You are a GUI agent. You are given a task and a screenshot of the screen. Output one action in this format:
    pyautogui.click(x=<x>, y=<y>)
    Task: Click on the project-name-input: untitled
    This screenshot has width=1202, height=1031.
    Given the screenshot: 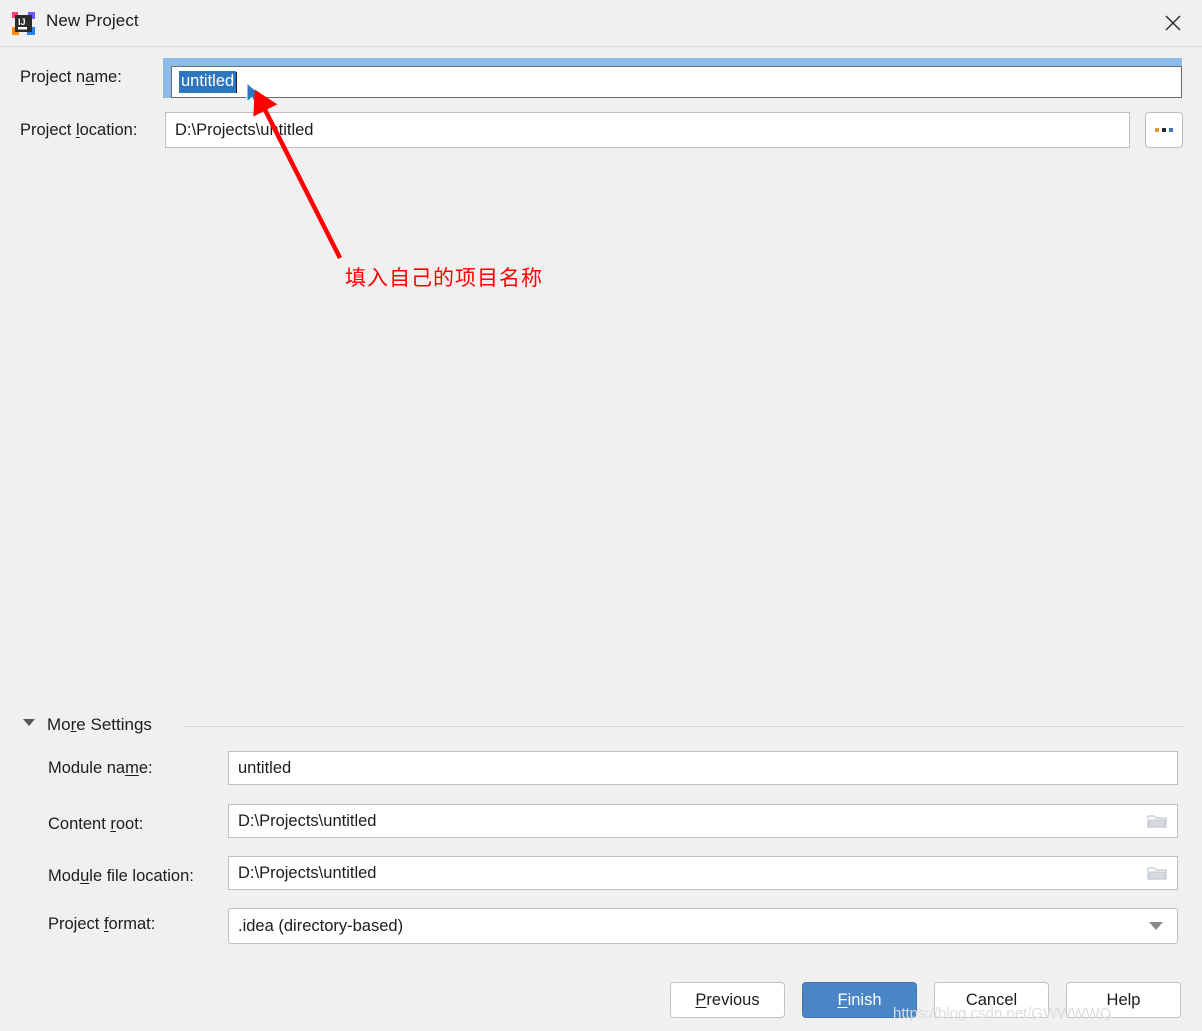 What is the action you would take?
    pyautogui.click(x=676, y=82)
    